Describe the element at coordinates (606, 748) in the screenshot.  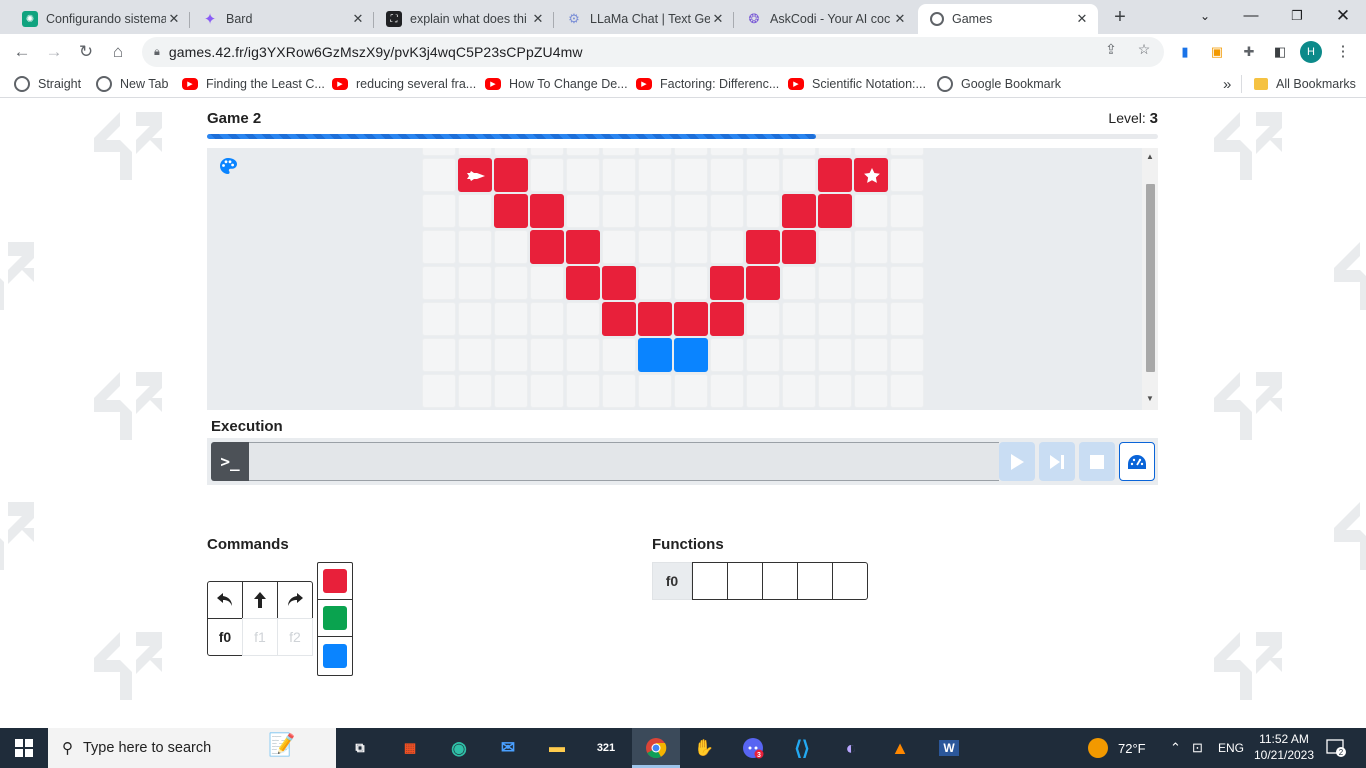
I see `calendar-321-icon: 321` at that location.